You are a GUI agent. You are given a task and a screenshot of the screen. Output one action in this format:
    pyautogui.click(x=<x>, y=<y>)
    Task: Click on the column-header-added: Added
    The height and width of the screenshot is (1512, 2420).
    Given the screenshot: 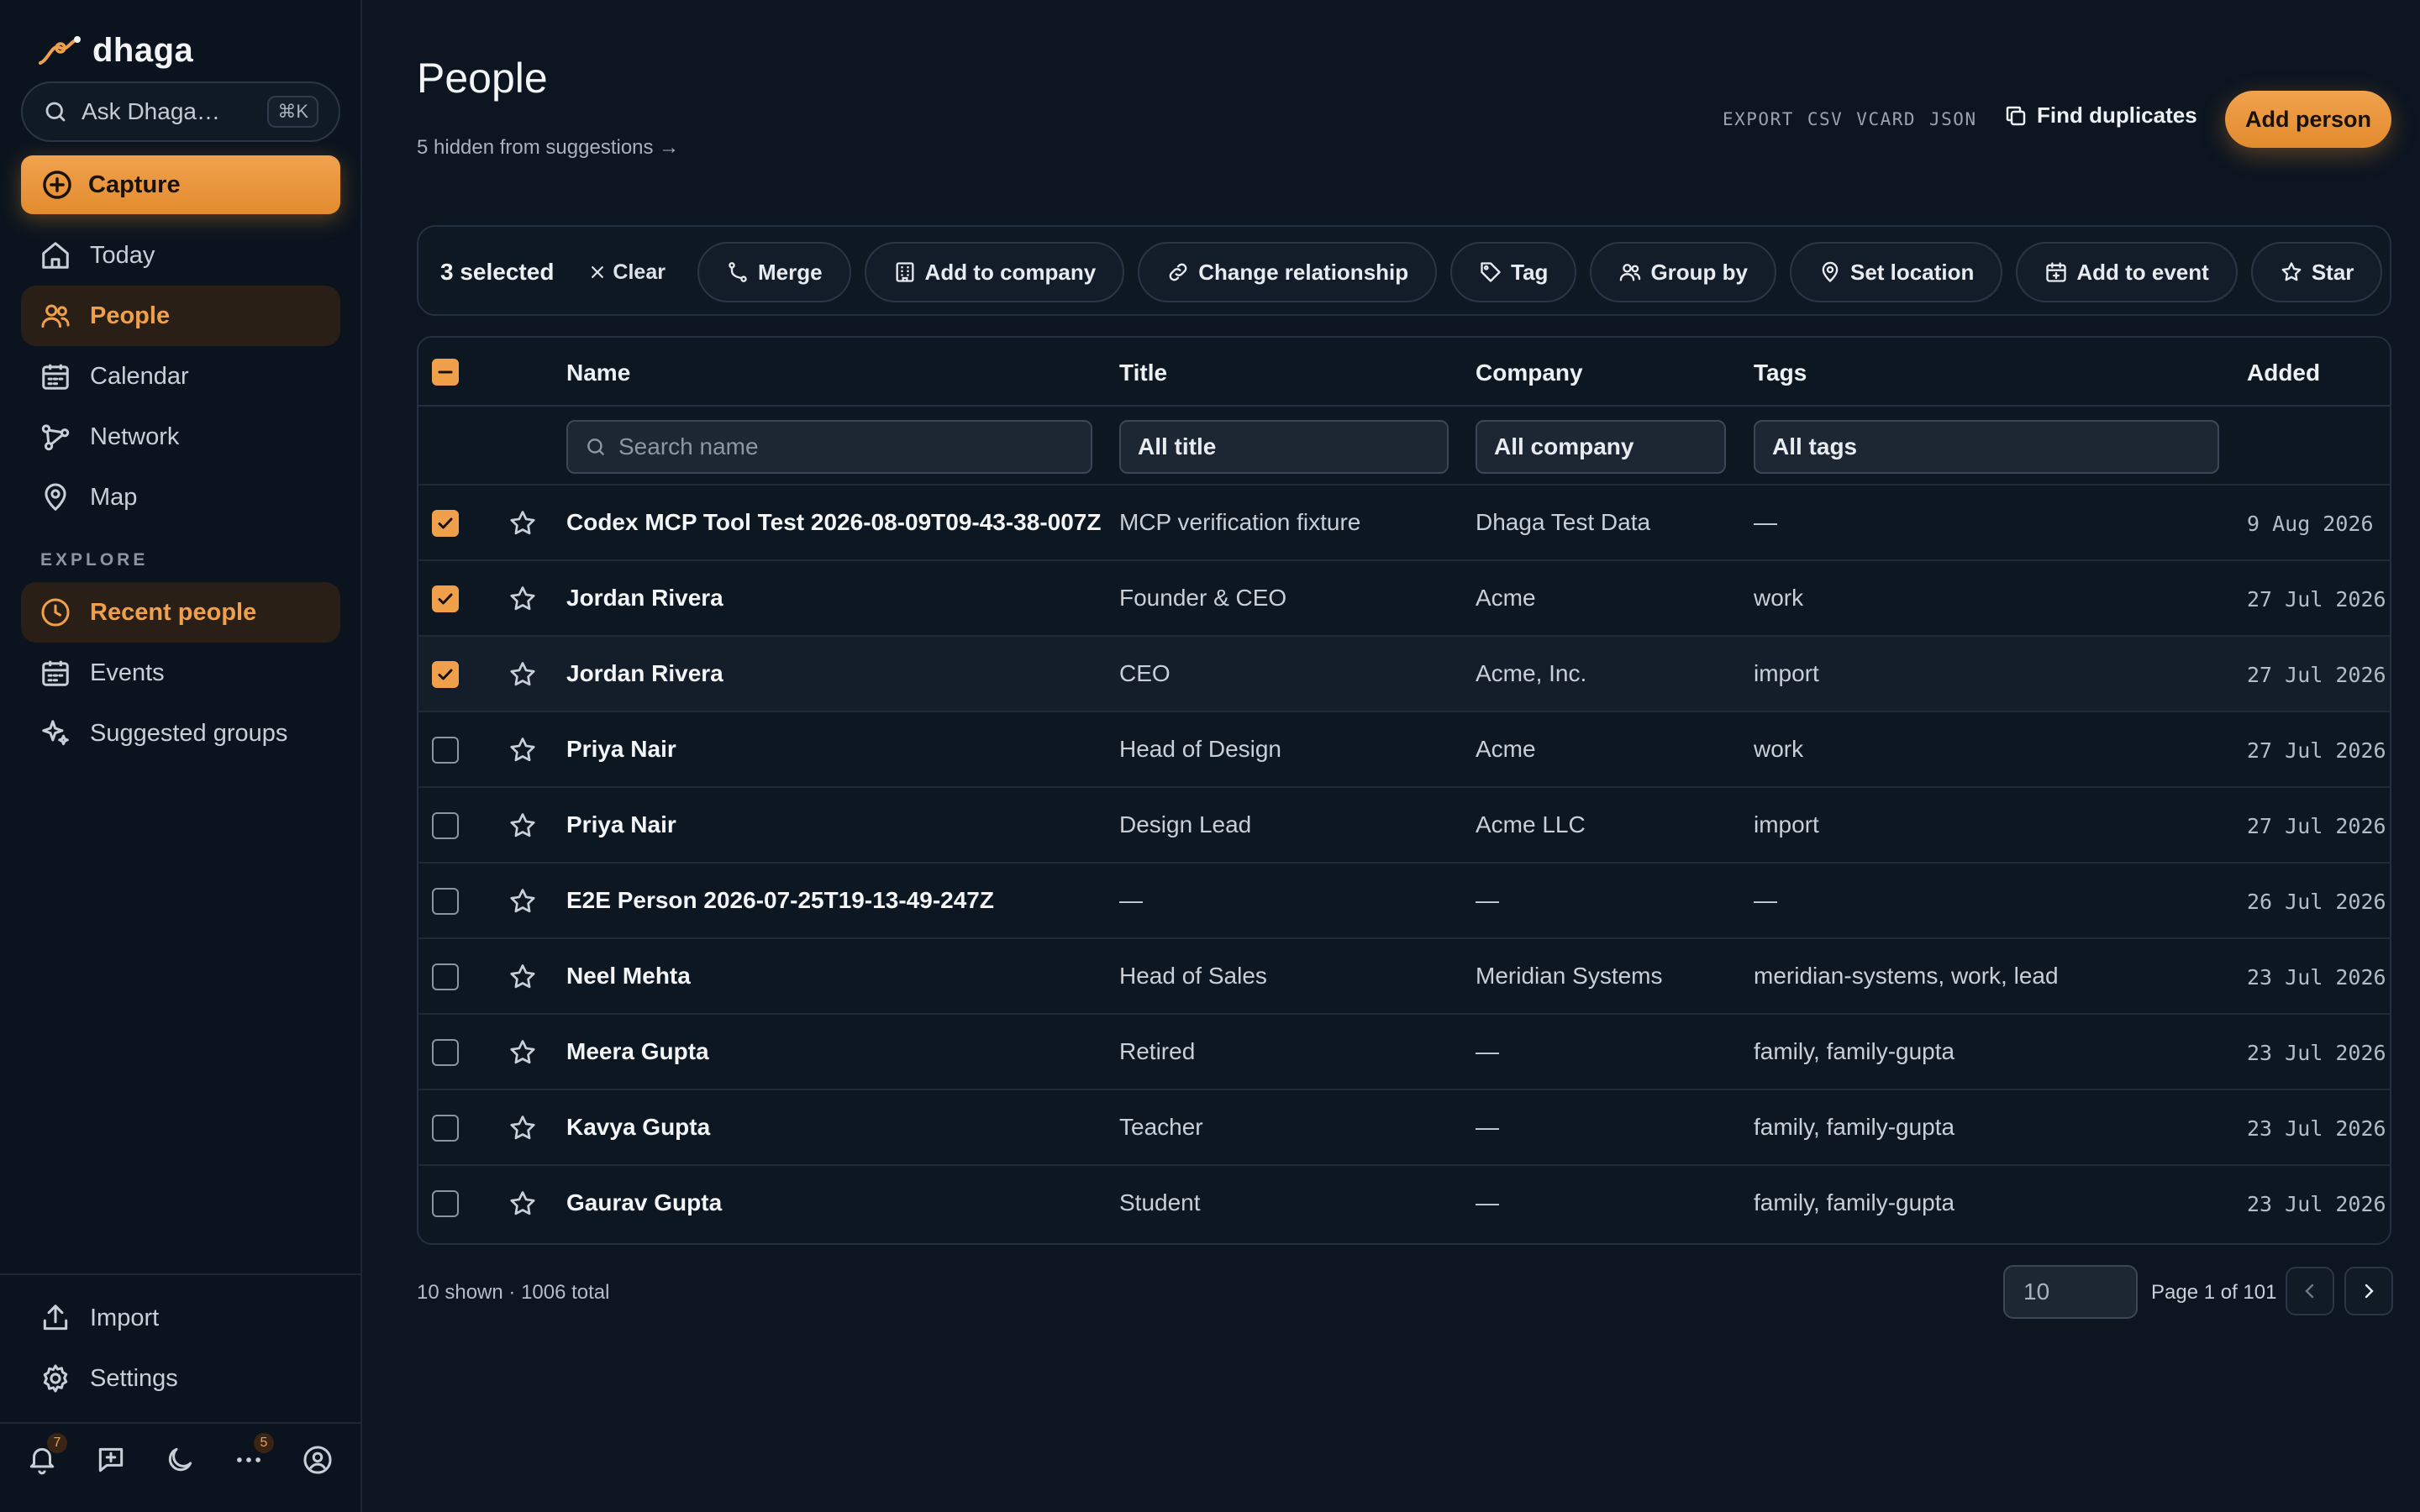 What is the action you would take?
    pyautogui.click(x=2283, y=373)
    